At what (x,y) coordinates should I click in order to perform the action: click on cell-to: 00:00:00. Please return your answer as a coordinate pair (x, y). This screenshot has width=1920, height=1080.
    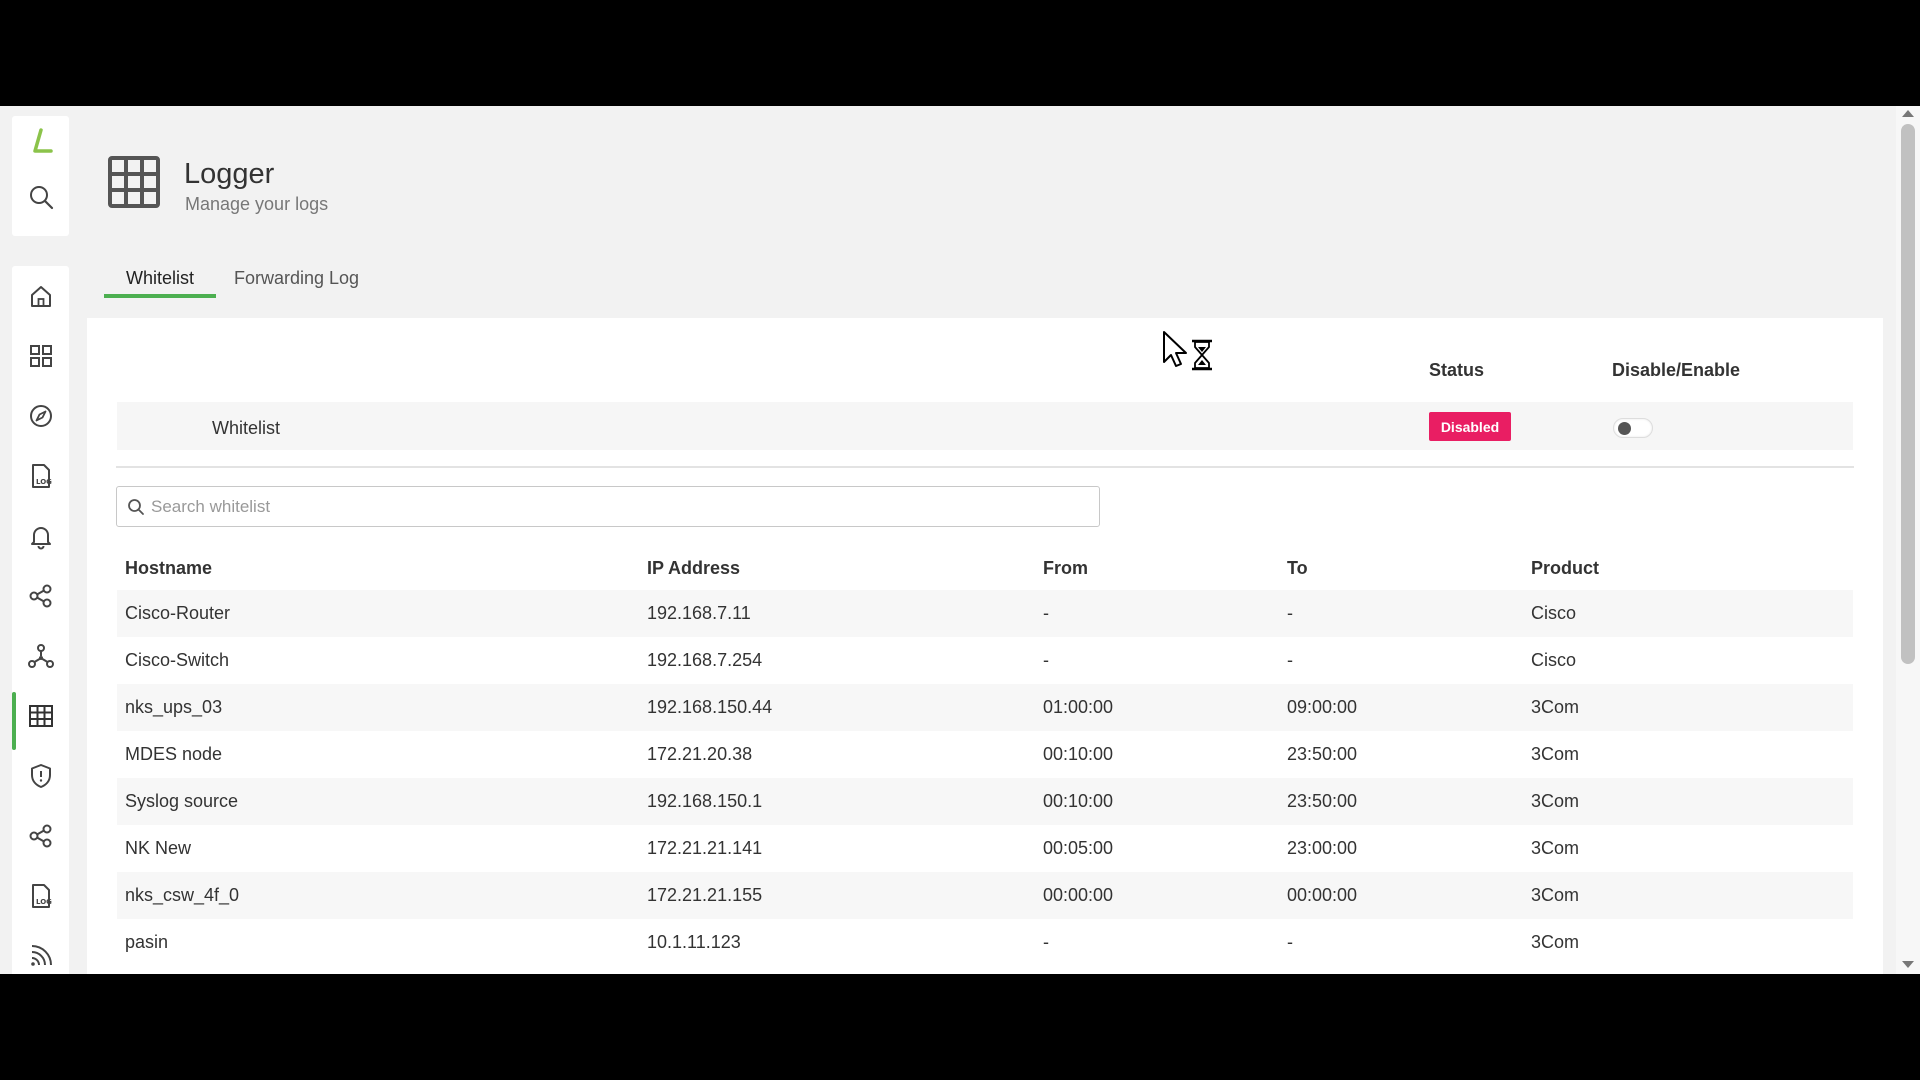
    Looking at the image, I should click on (1322, 895).